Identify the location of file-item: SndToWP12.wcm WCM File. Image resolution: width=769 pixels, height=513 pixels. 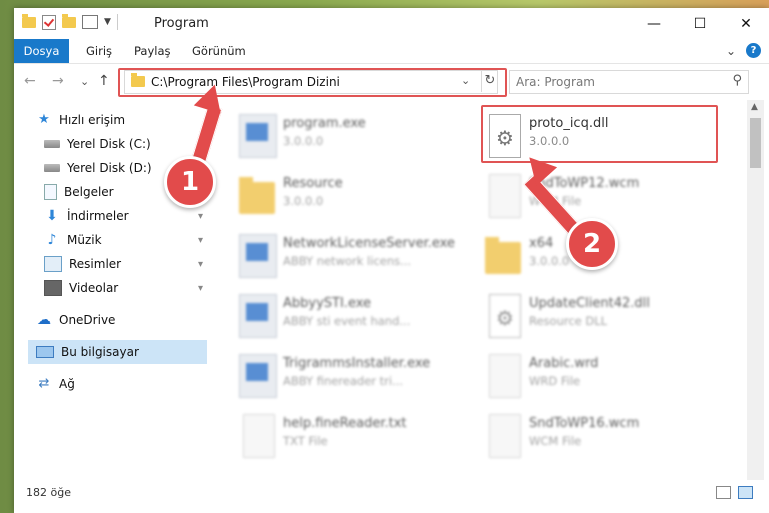
(600, 196).